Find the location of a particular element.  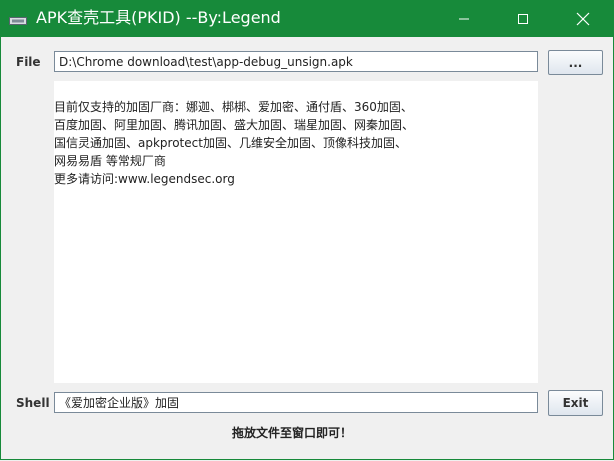

minimize-button is located at coordinates (464, 18).